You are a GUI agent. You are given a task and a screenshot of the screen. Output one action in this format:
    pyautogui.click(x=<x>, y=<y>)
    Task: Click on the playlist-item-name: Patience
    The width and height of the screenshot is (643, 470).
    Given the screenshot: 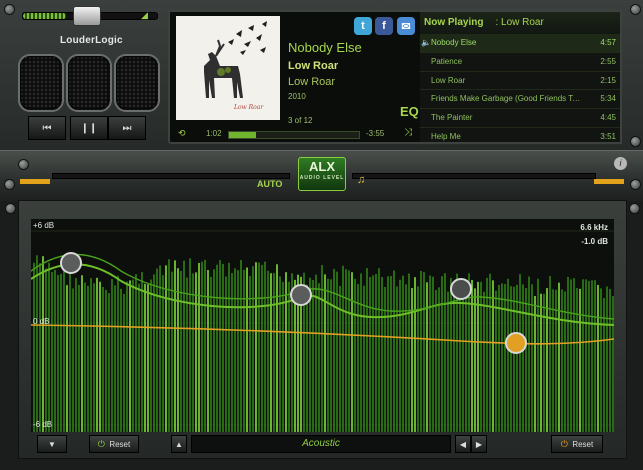 What is the action you would take?
    pyautogui.click(x=447, y=61)
    